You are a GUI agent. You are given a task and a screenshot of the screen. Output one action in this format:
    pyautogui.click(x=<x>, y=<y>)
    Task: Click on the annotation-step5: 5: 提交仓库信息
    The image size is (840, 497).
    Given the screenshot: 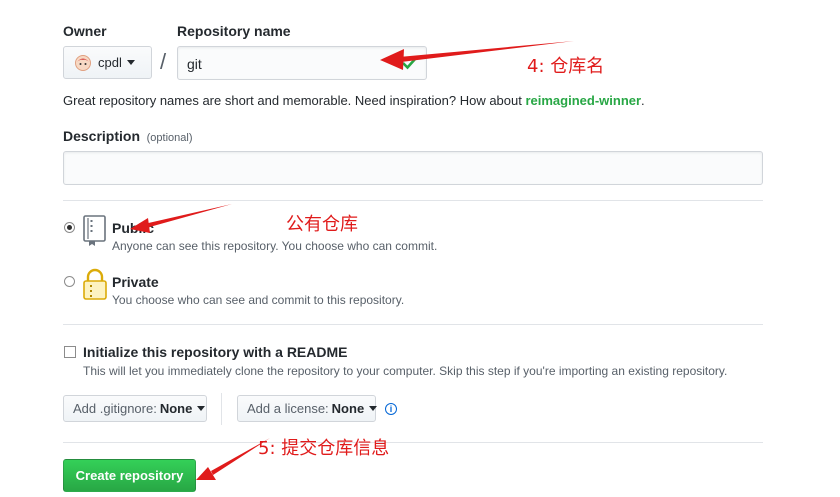 What is the action you would take?
    pyautogui.click(x=324, y=448)
    